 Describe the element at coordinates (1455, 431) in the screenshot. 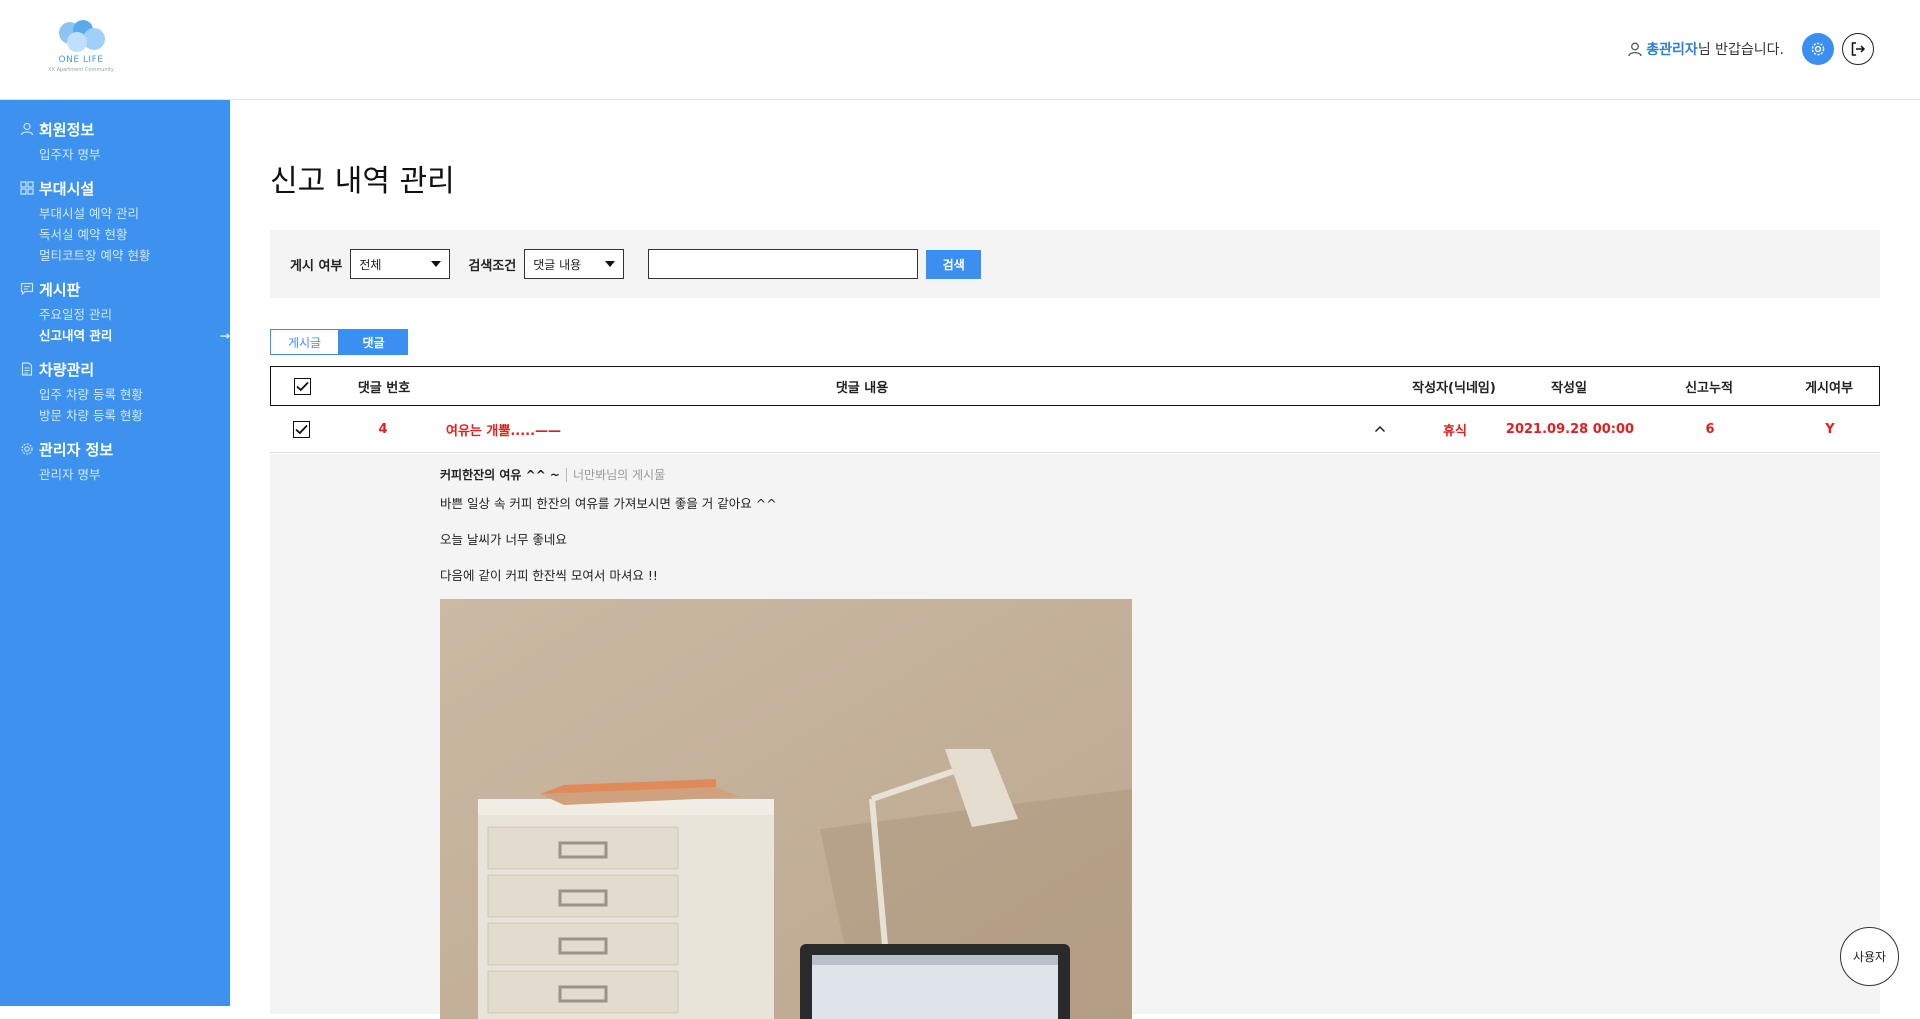

I see `row-author: 휴식` at that location.